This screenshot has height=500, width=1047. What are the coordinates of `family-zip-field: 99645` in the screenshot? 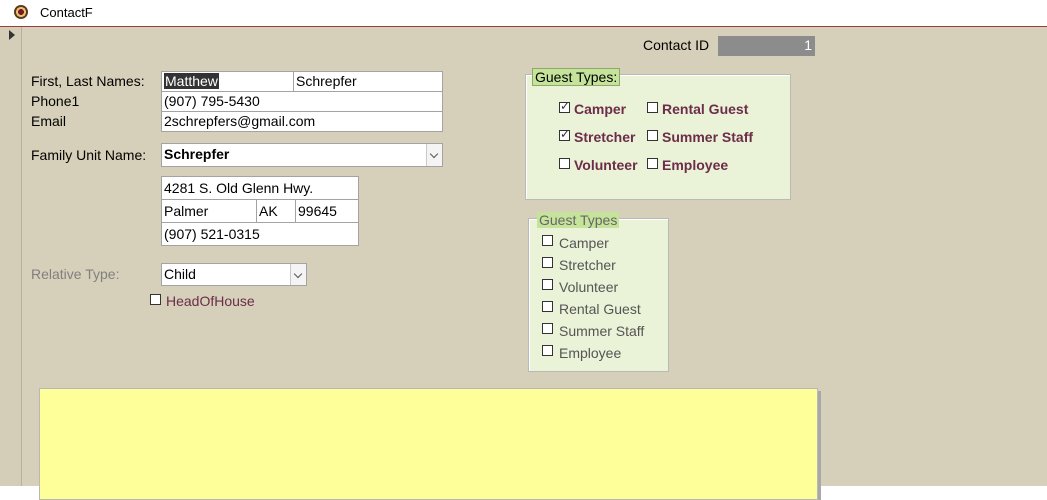 It's located at (327, 211).